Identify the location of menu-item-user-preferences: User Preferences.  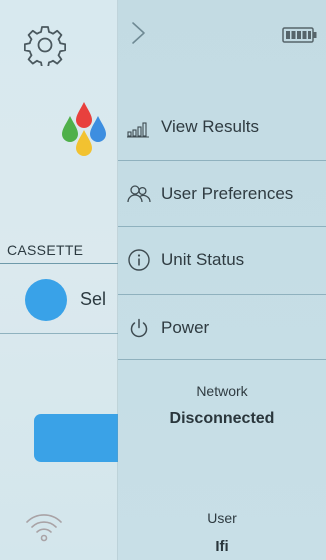
(222, 193).